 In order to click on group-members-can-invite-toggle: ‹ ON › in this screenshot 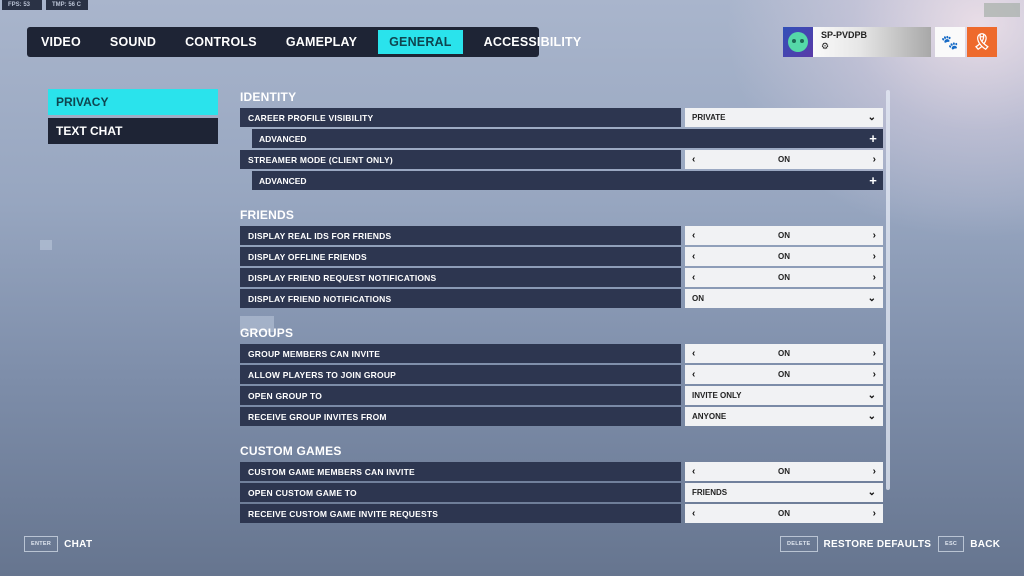, I will do `click(784, 353)`.